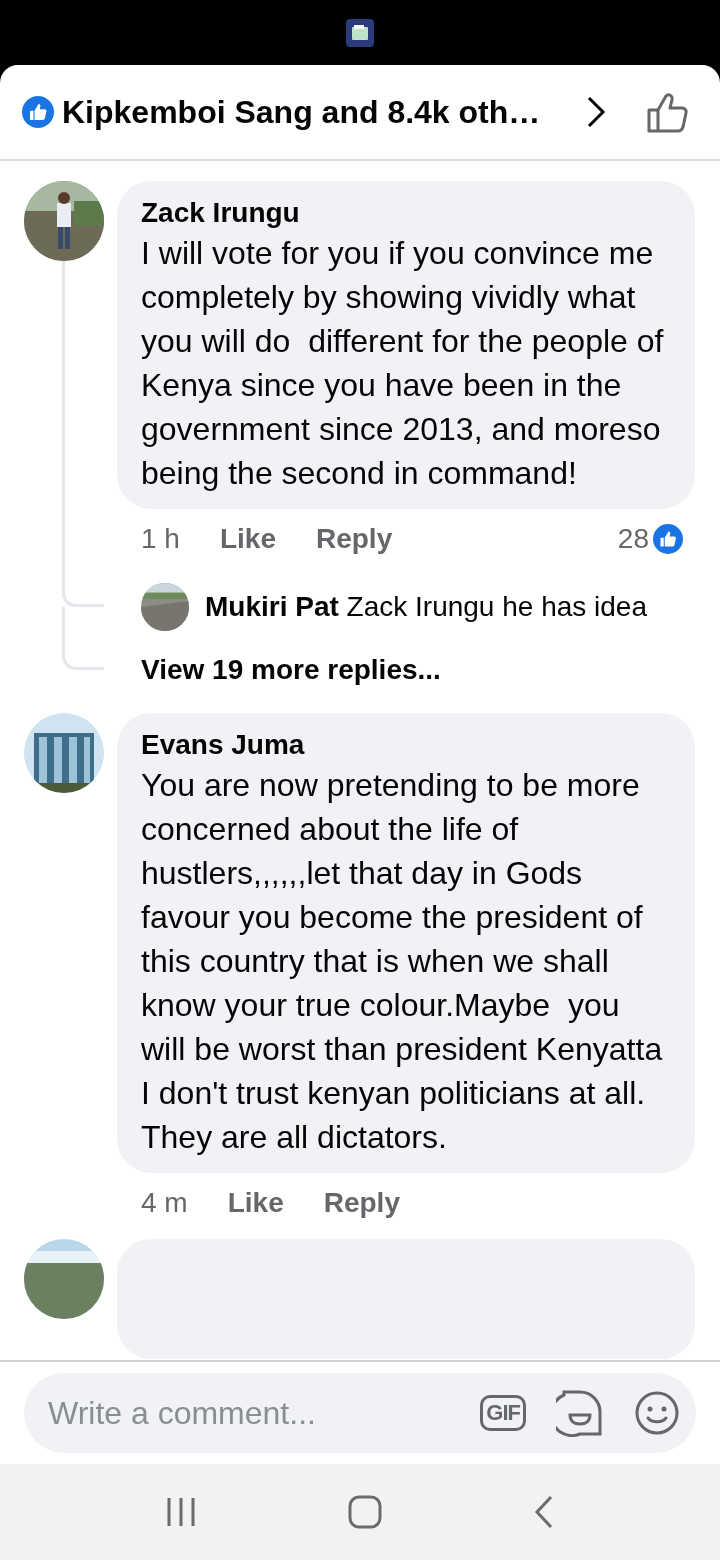  Describe the element at coordinates (365, 1512) in the screenshot. I see `home-icon` at that location.